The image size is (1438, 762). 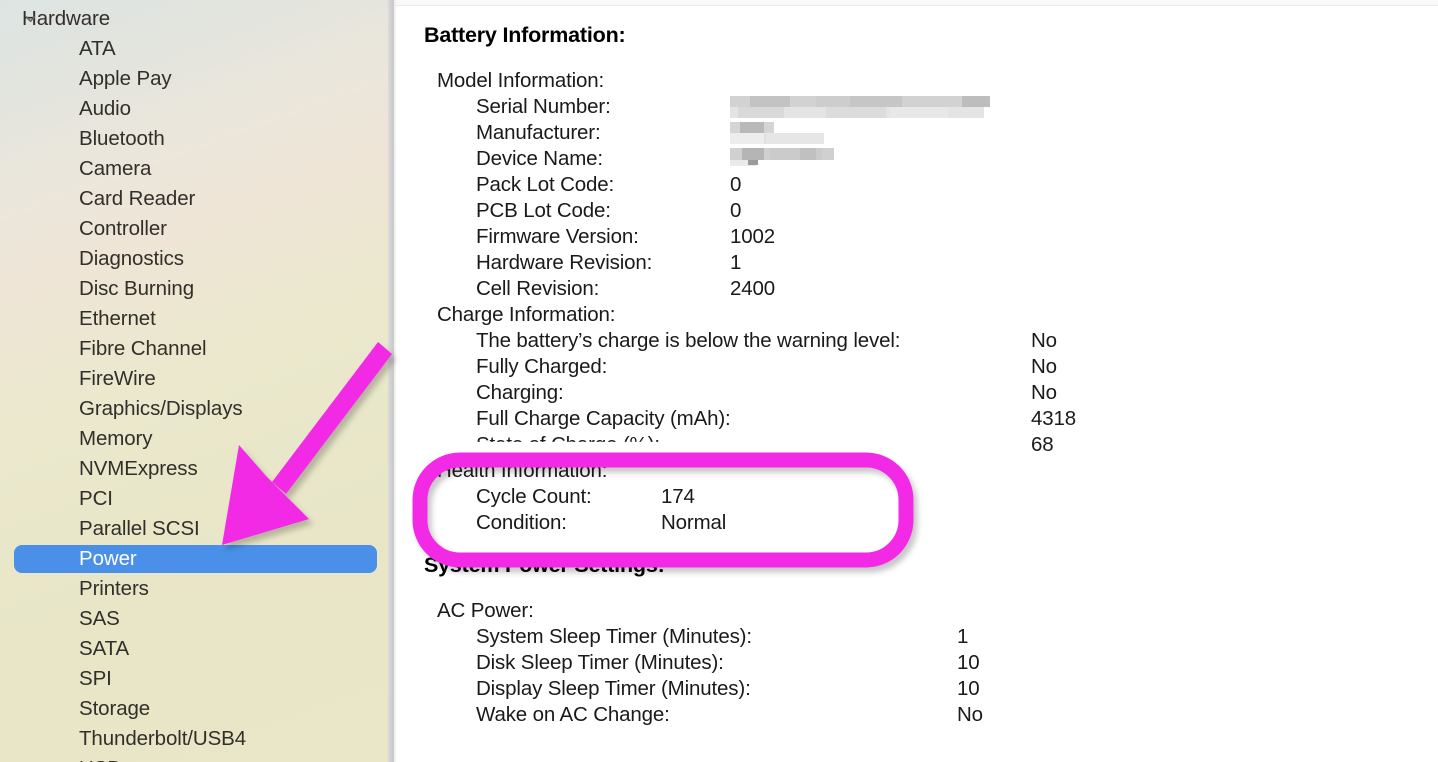 I want to click on sidebar-item-bluetooth: Bluetooth, so click(x=197, y=139).